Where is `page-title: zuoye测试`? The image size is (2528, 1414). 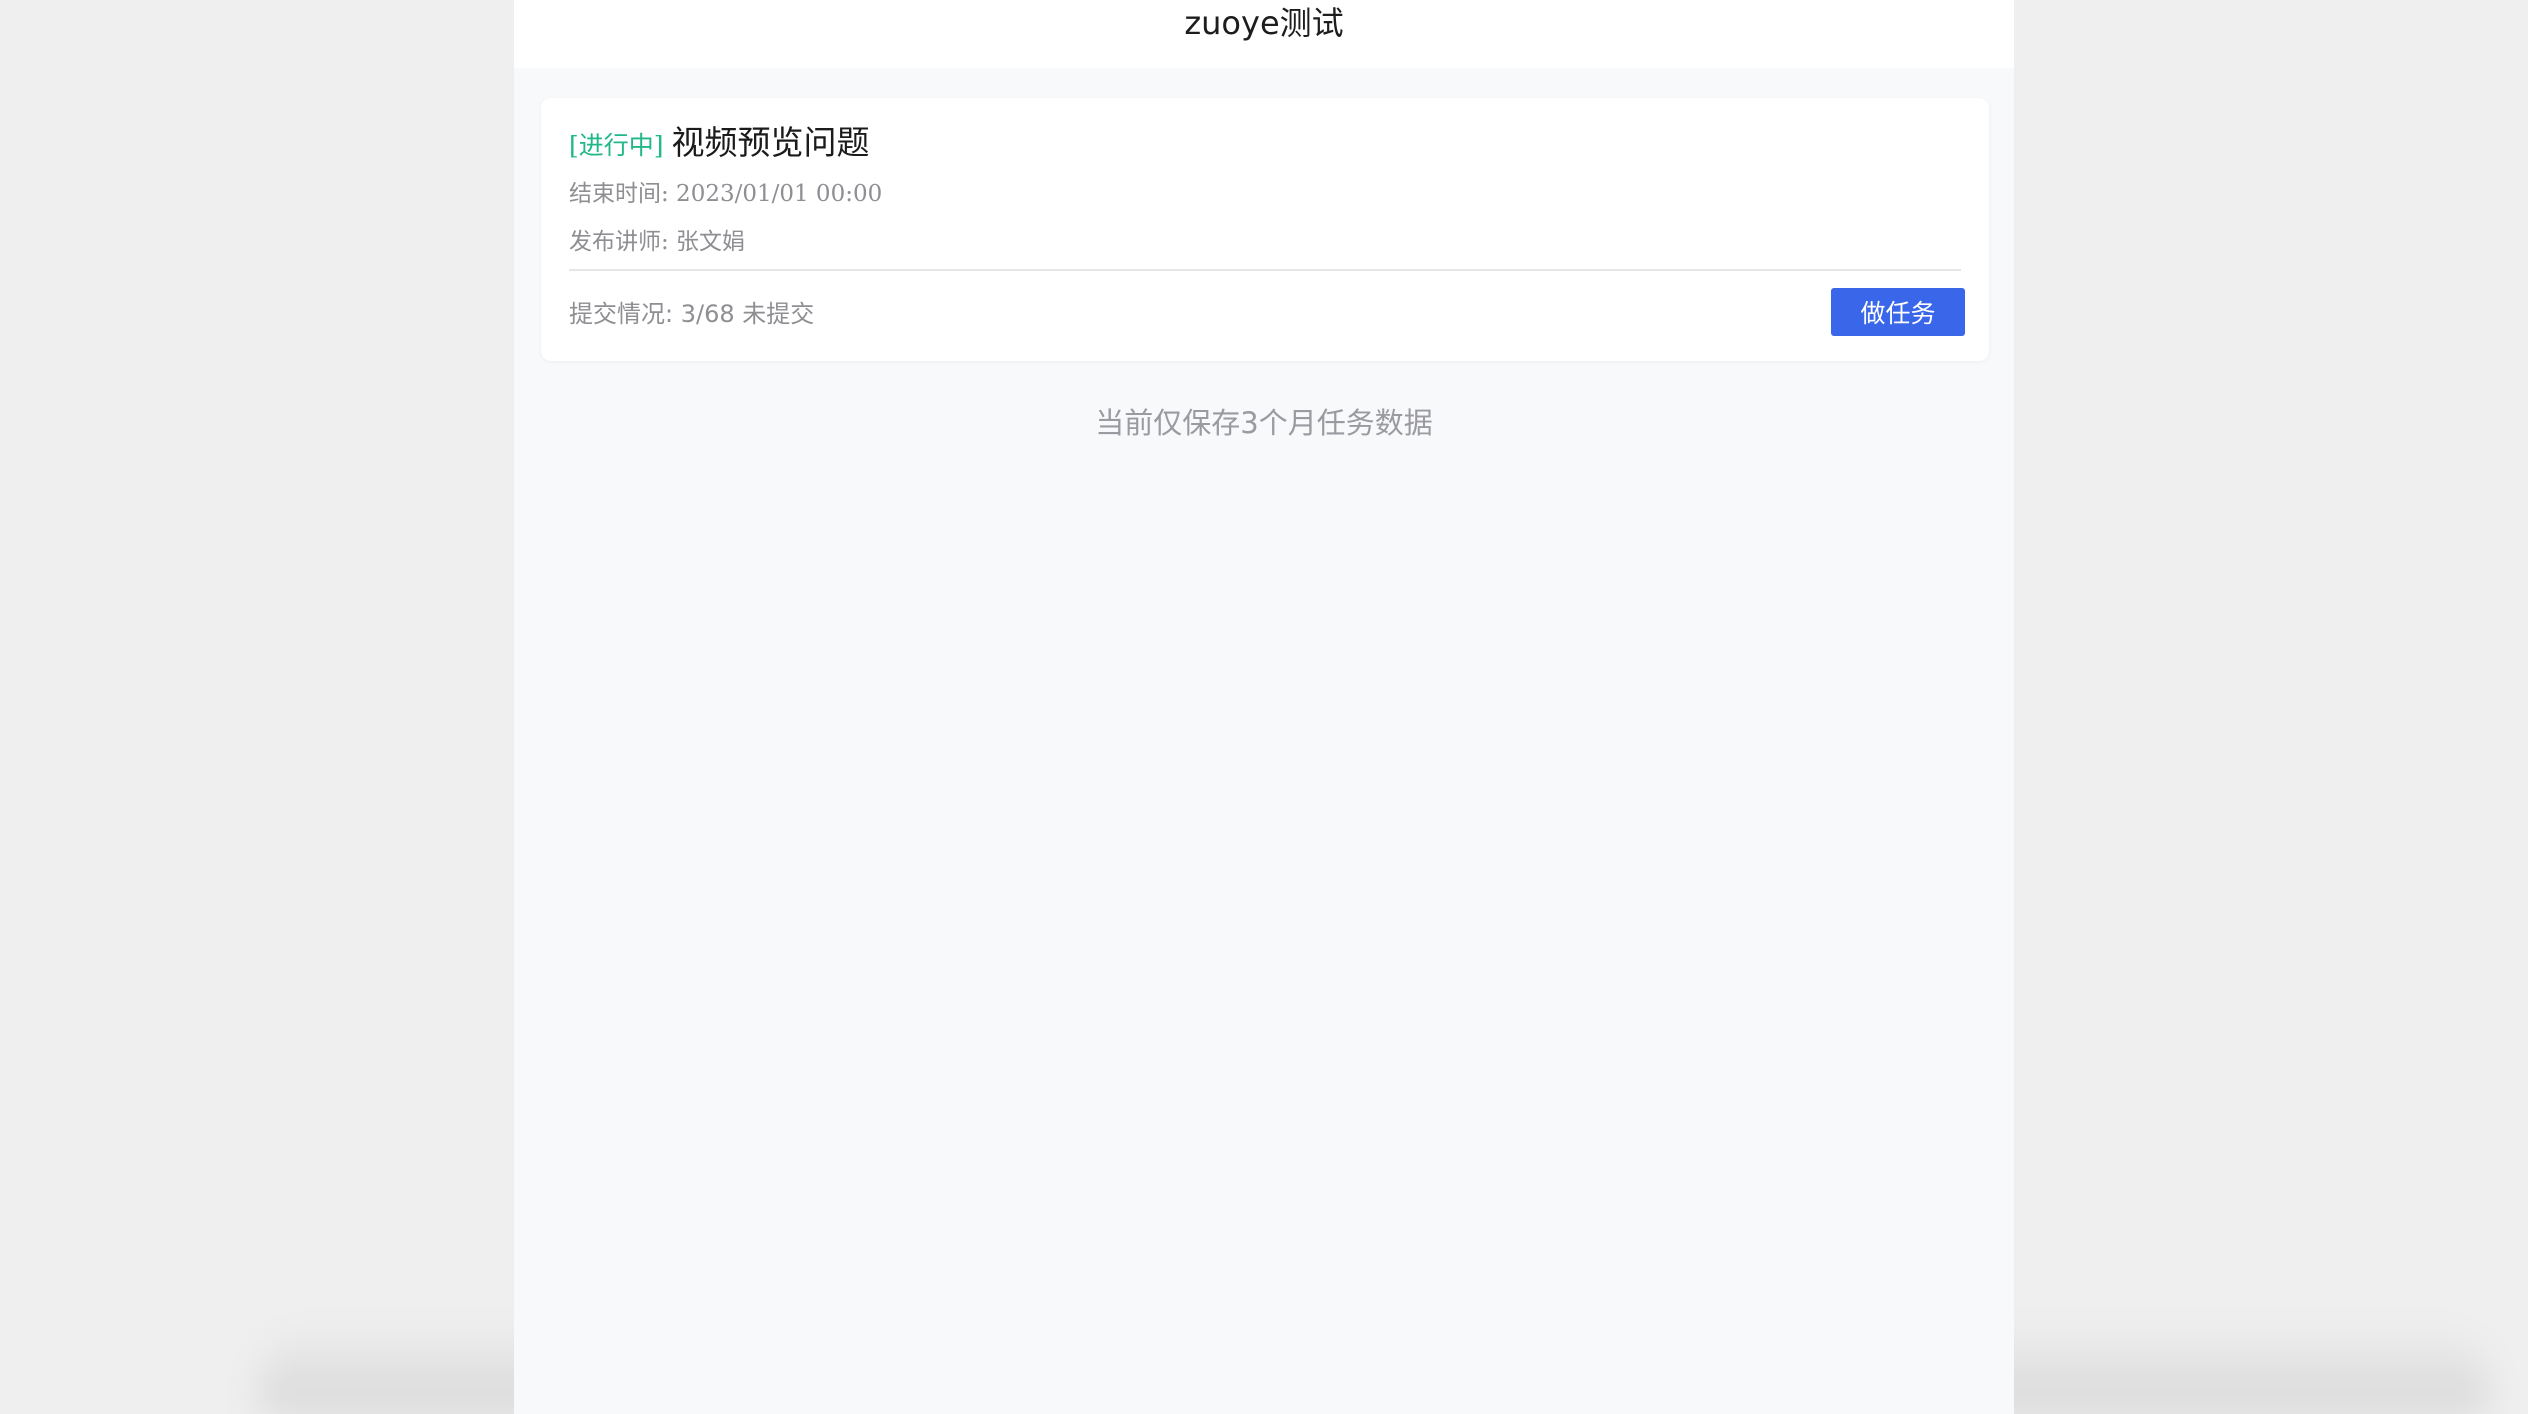
page-title: zuoye测试 is located at coordinates (1264, 23).